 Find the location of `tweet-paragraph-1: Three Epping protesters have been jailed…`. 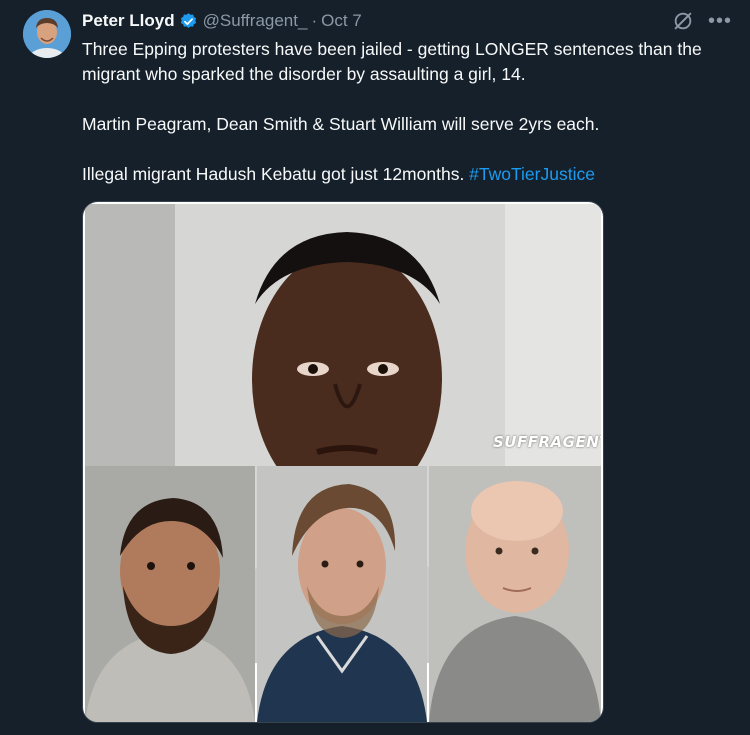

tweet-paragraph-1: Three Epping protesters have been jailed… is located at coordinates (392, 61).